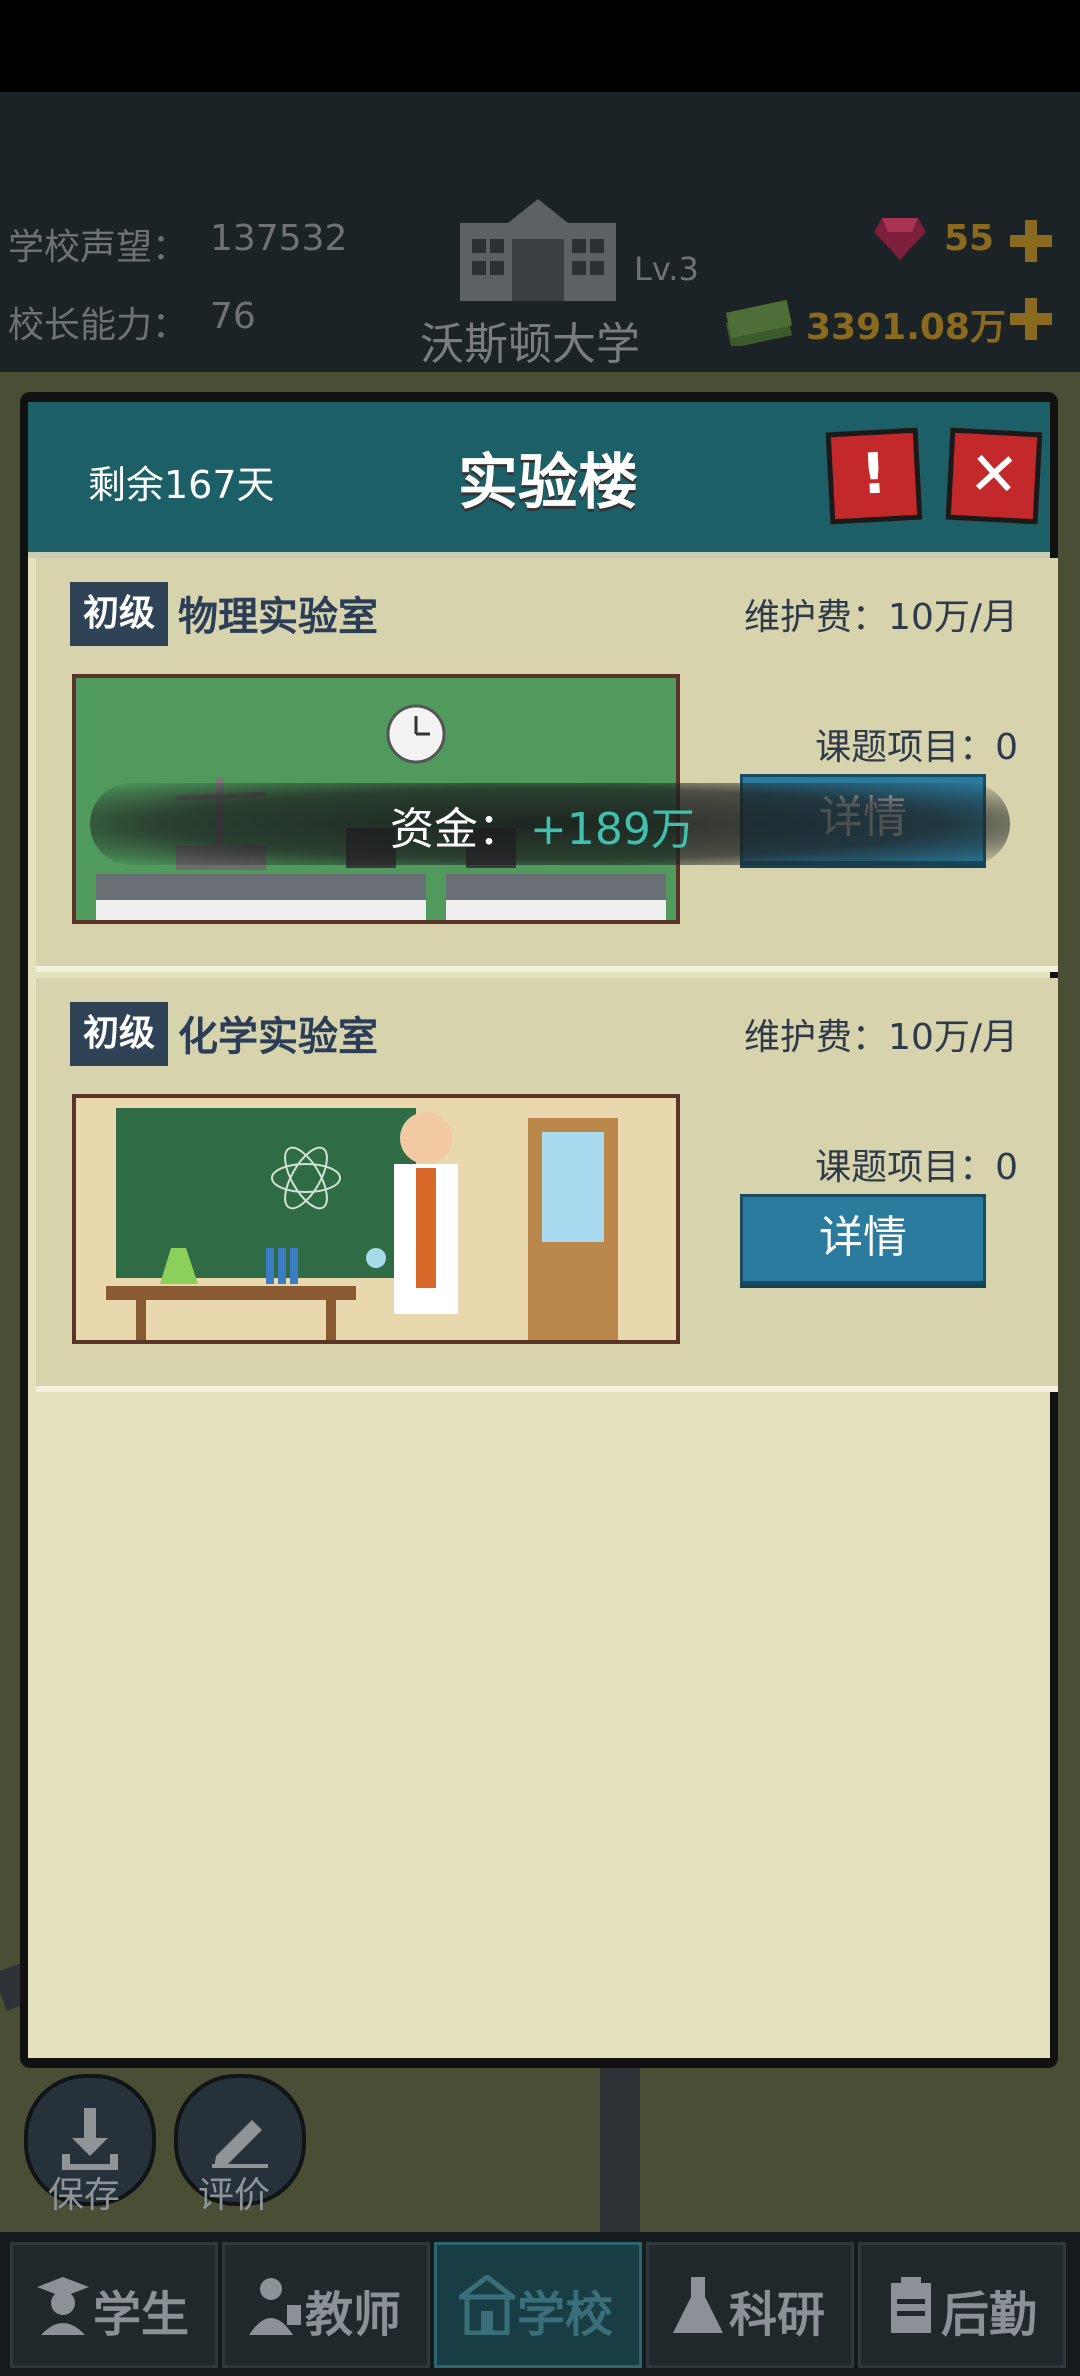 The width and height of the screenshot is (1080, 2376). I want to click on add-money-icon, so click(1031, 319).